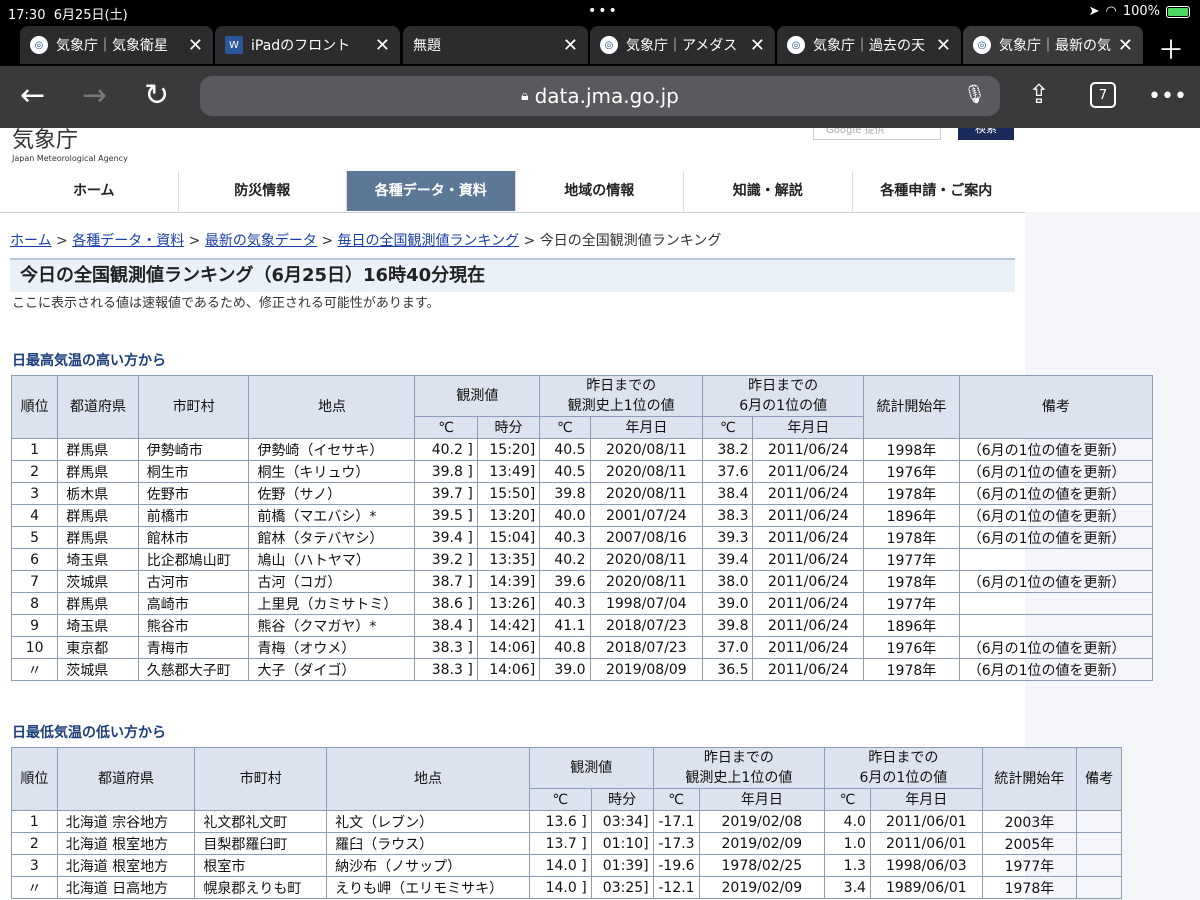 The width and height of the screenshot is (1200, 900). Describe the element at coordinates (112, 46) in the screenshot. I see `tab-title: 気象庁｜気象衛星` at that location.